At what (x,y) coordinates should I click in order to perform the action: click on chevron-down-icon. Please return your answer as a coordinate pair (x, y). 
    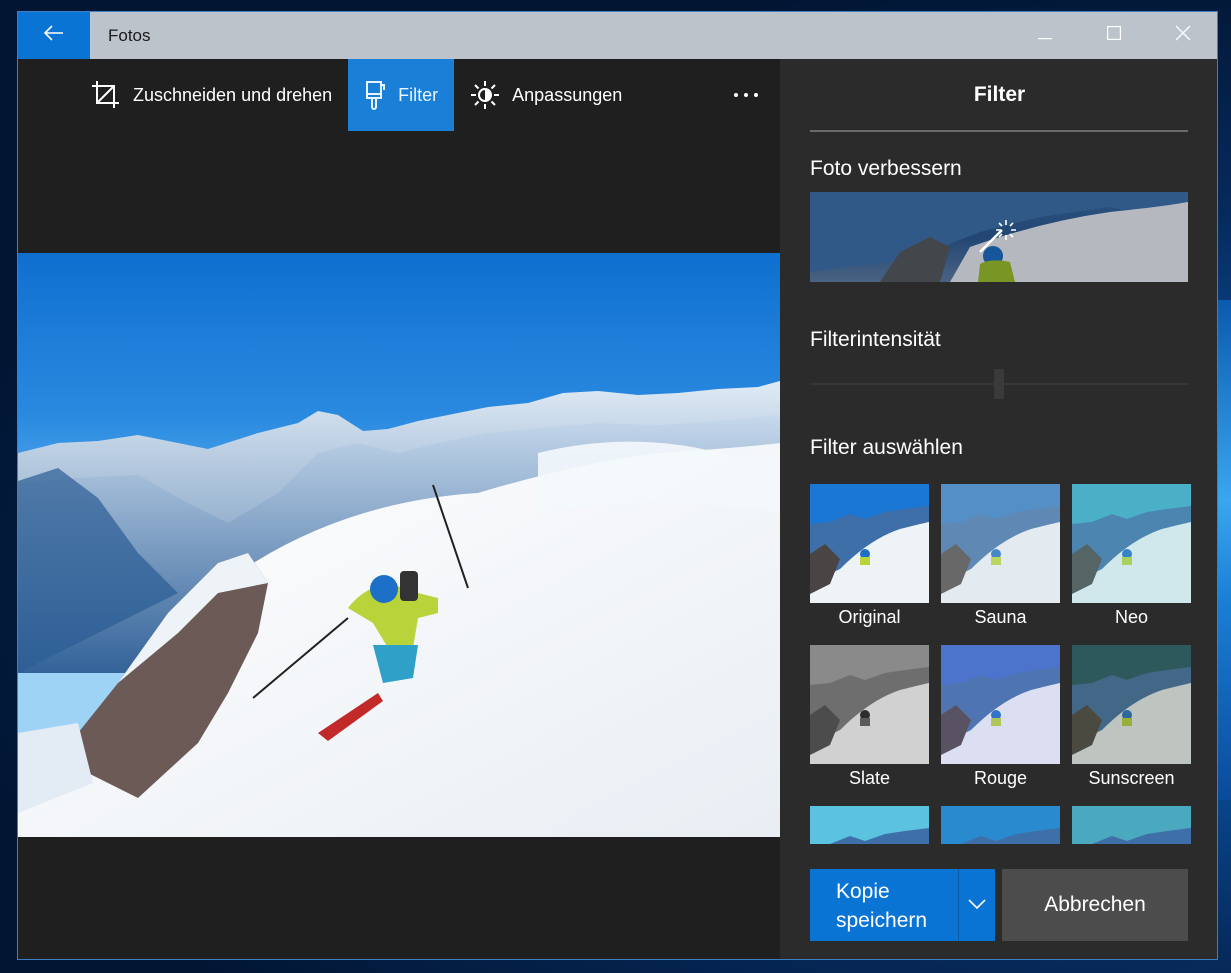
    Looking at the image, I should click on (977, 905).